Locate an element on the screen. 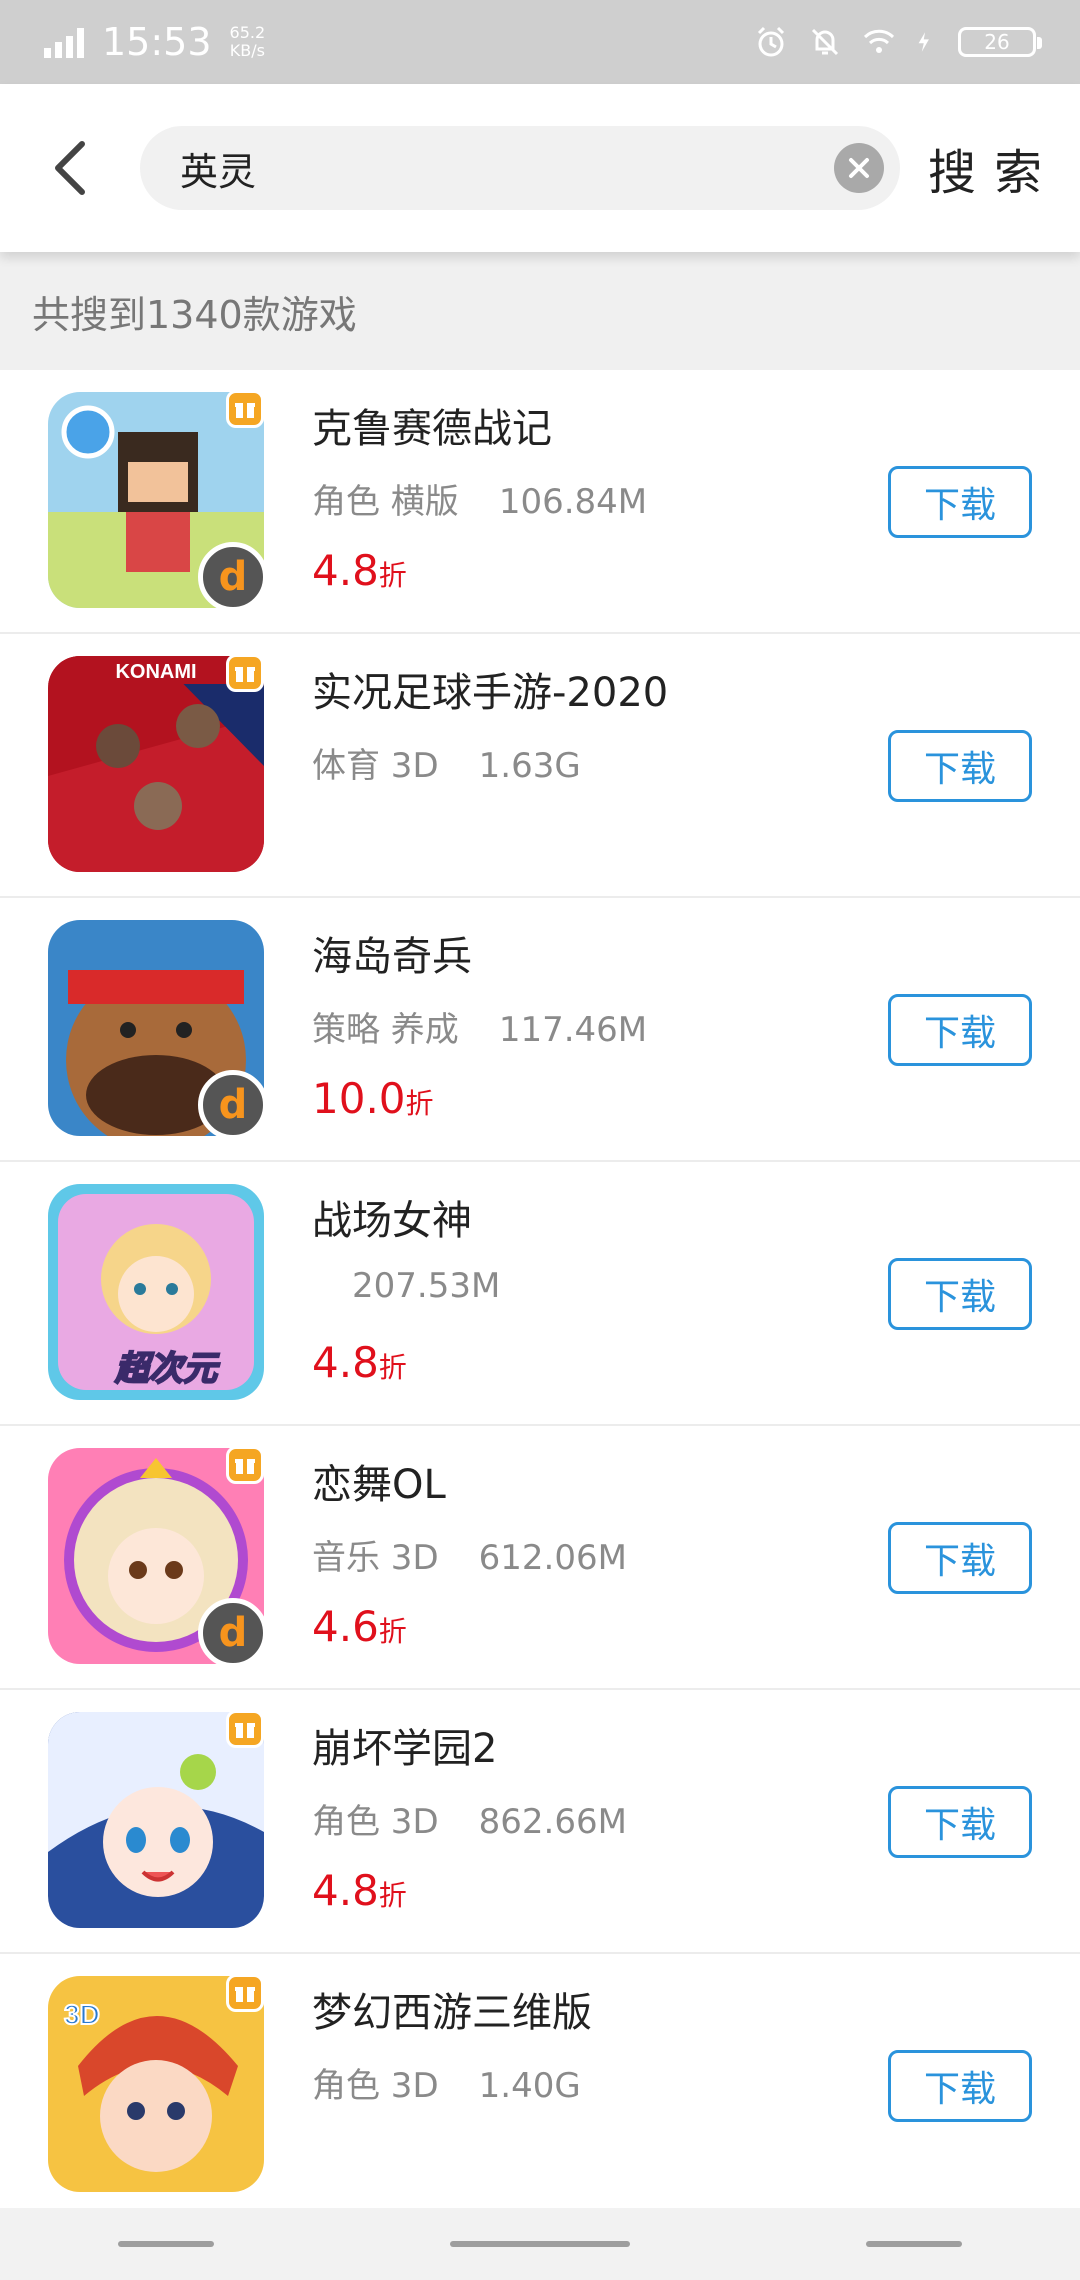  search-button: 搜索 is located at coordinates (994, 168).